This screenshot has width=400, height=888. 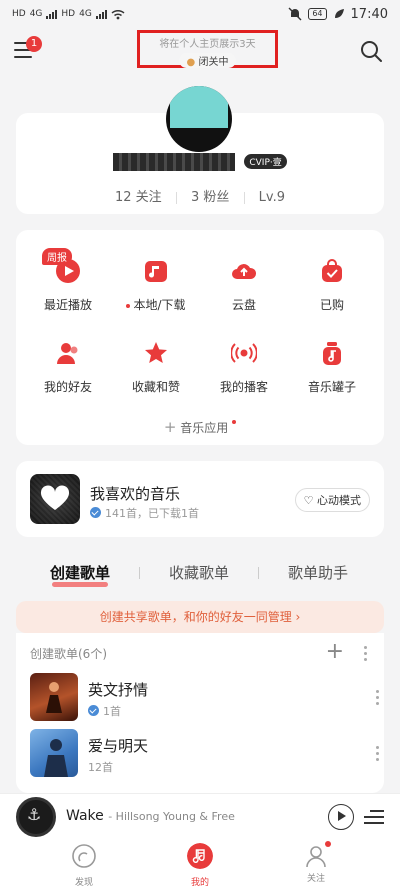 What do you see at coordinates (156, 271) in the screenshot?
I see `local-download-icon` at bounding box center [156, 271].